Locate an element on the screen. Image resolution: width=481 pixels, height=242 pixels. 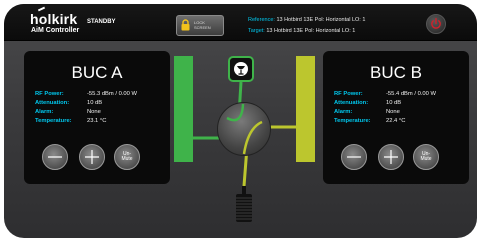
rf-power-value: -55.4 dBm / 0.00 W is located at coordinates (411, 94).